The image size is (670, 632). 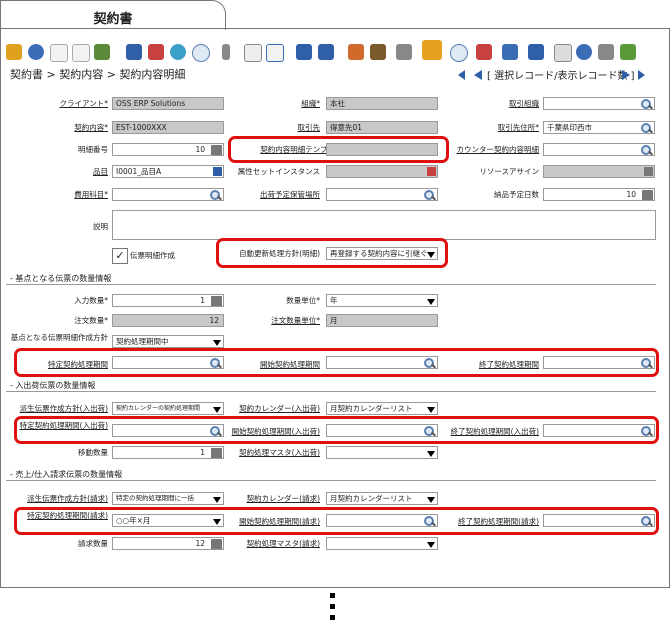 I want to click on gear-icon, so click(x=584, y=52).